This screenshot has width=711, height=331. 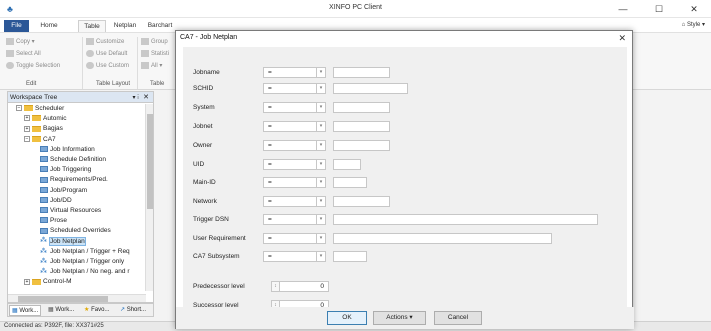 What do you see at coordinates (112, 54) in the screenshot?
I see `use-default-label: Use Default` at bounding box center [112, 54].